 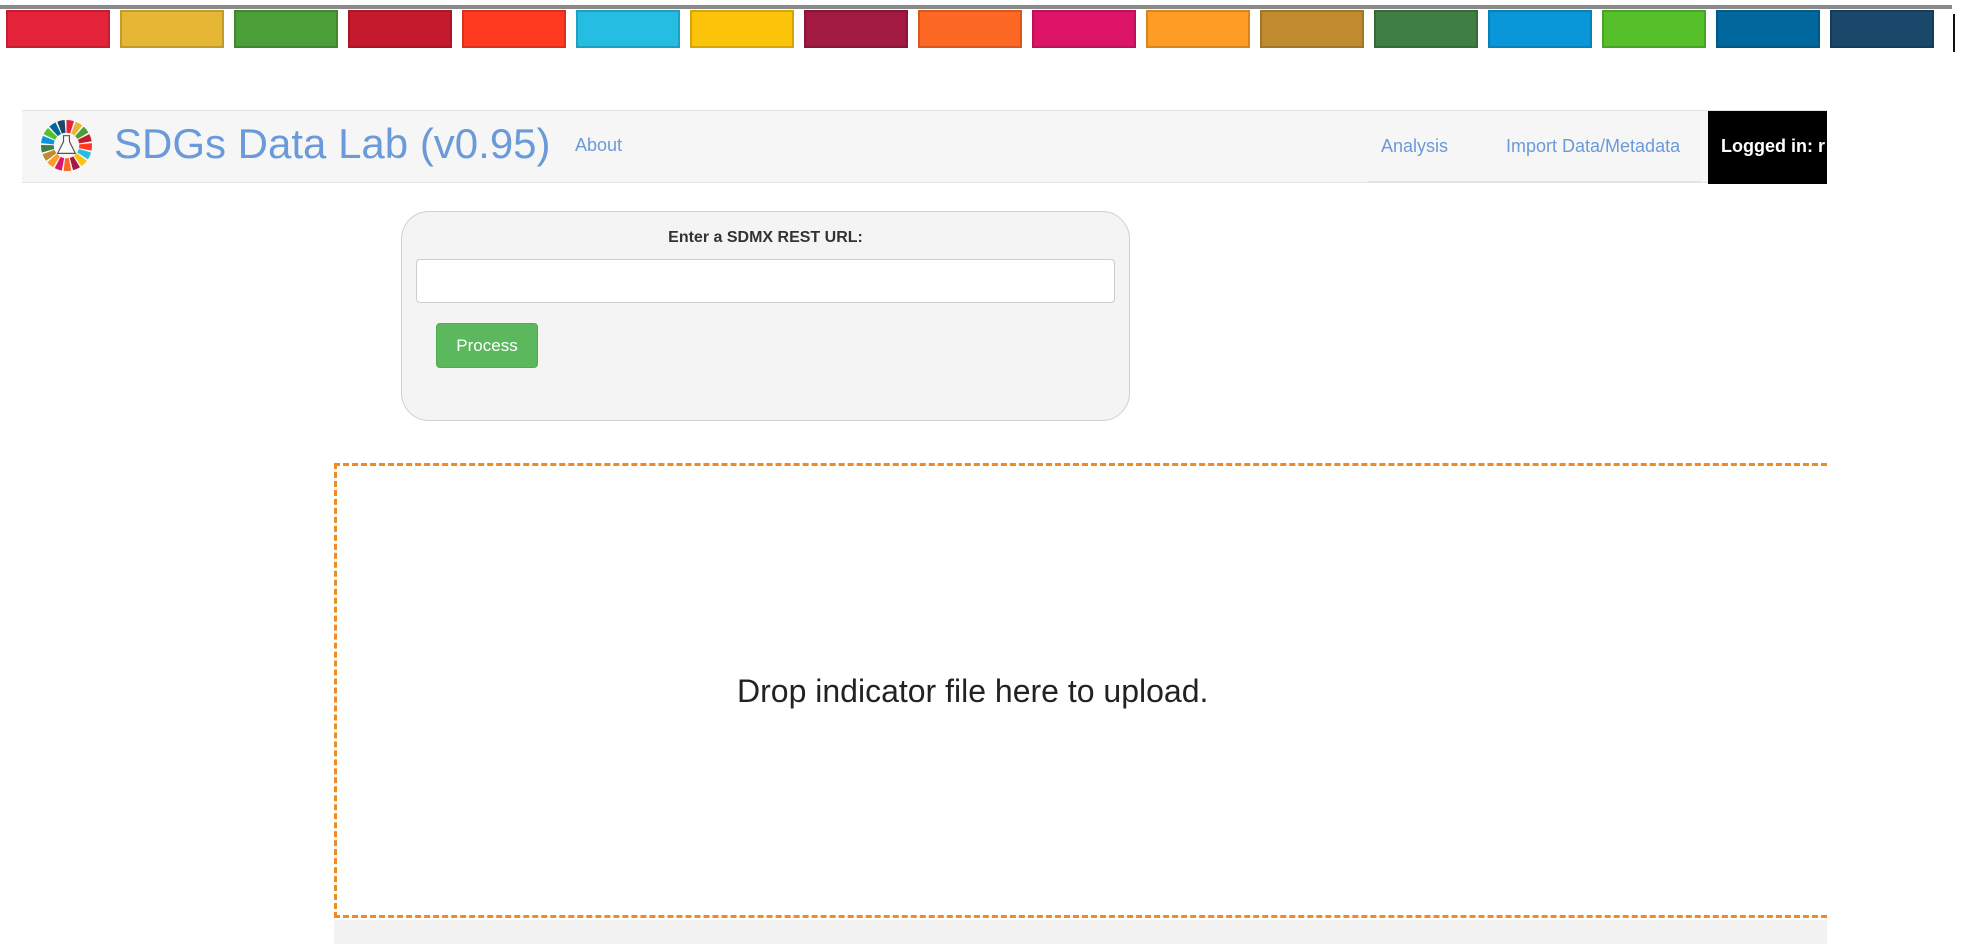 What do you see at coordinates (1080, 932) in the screenshot?
I see `footer-bar` at bounding box center [1080, 932].